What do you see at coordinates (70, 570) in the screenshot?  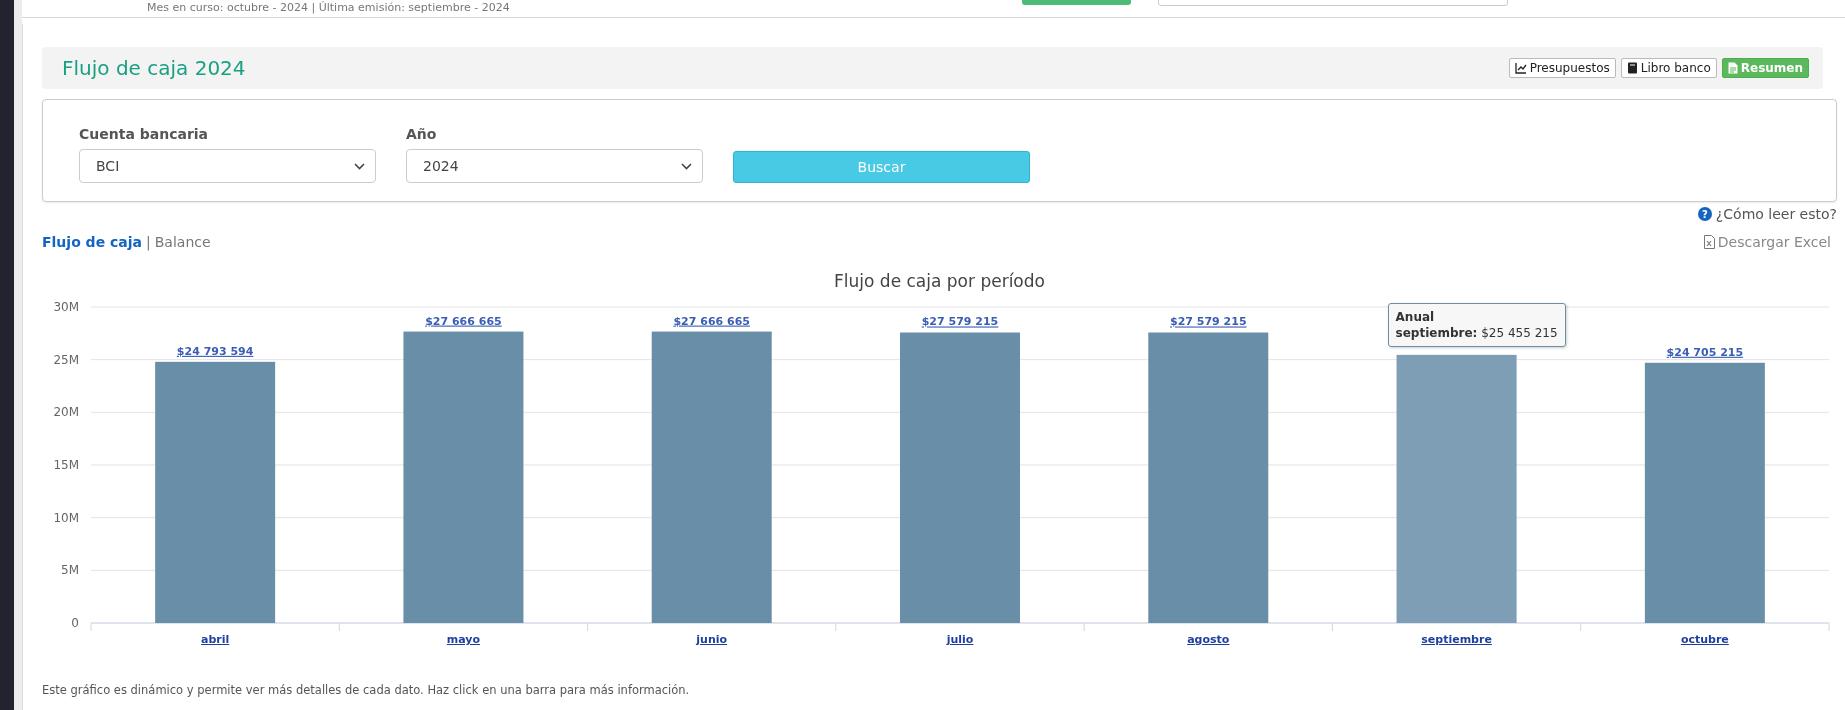 I see `y-axis-label: 5M` at bounding box center [70, 570].